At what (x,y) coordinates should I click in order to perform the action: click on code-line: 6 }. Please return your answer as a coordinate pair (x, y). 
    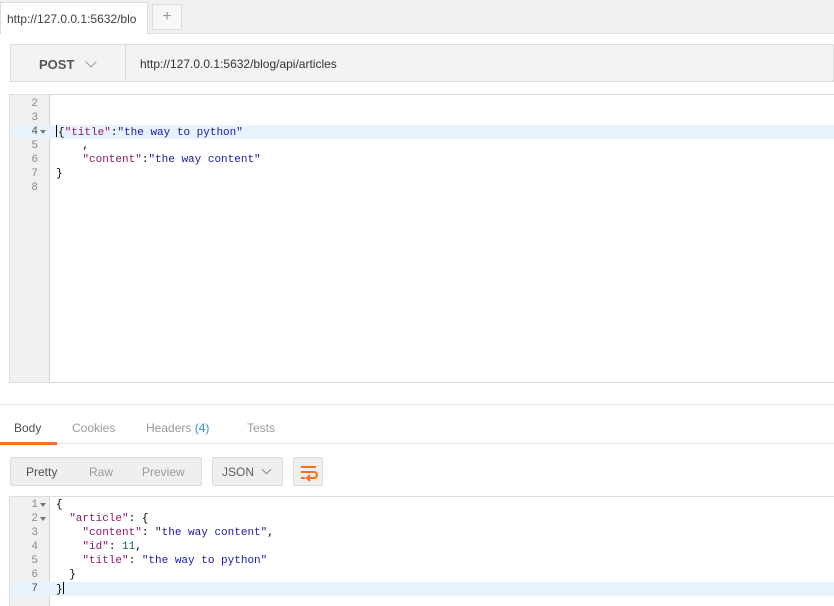
    Looking at the image, I should click on (422, 575).